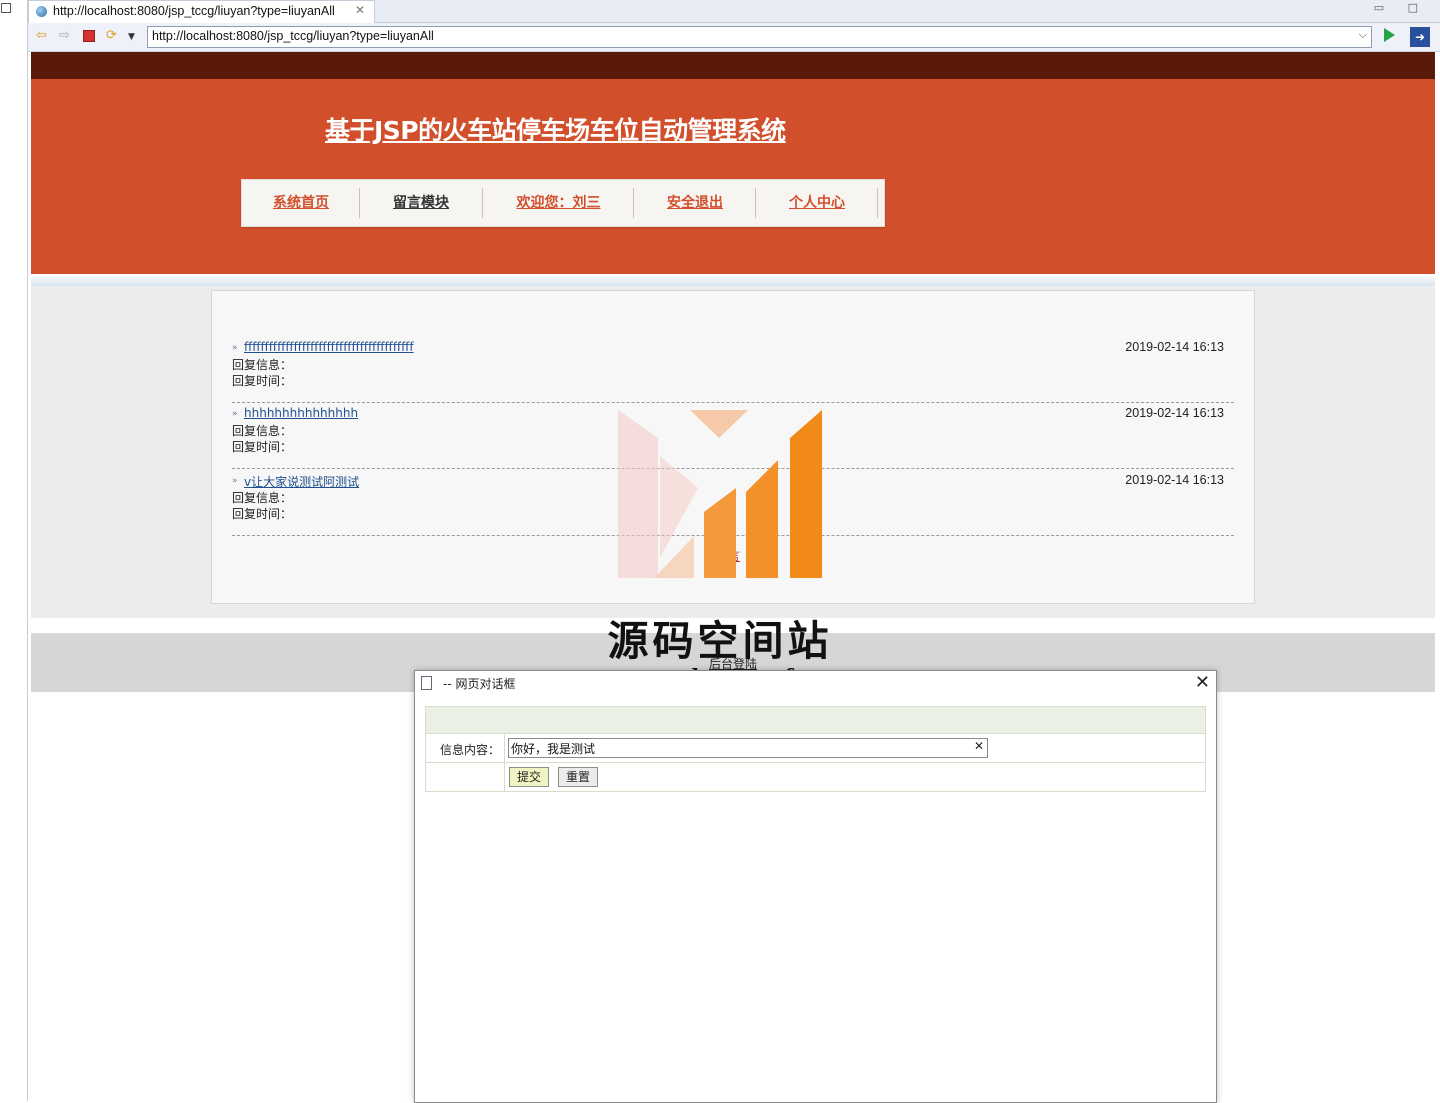 The image size is (1440, 1103). What do you see at coordinates (470, 750) in the screenshot?
I see `content-field-label: 信息内容：` at bounding box center [470, 750].